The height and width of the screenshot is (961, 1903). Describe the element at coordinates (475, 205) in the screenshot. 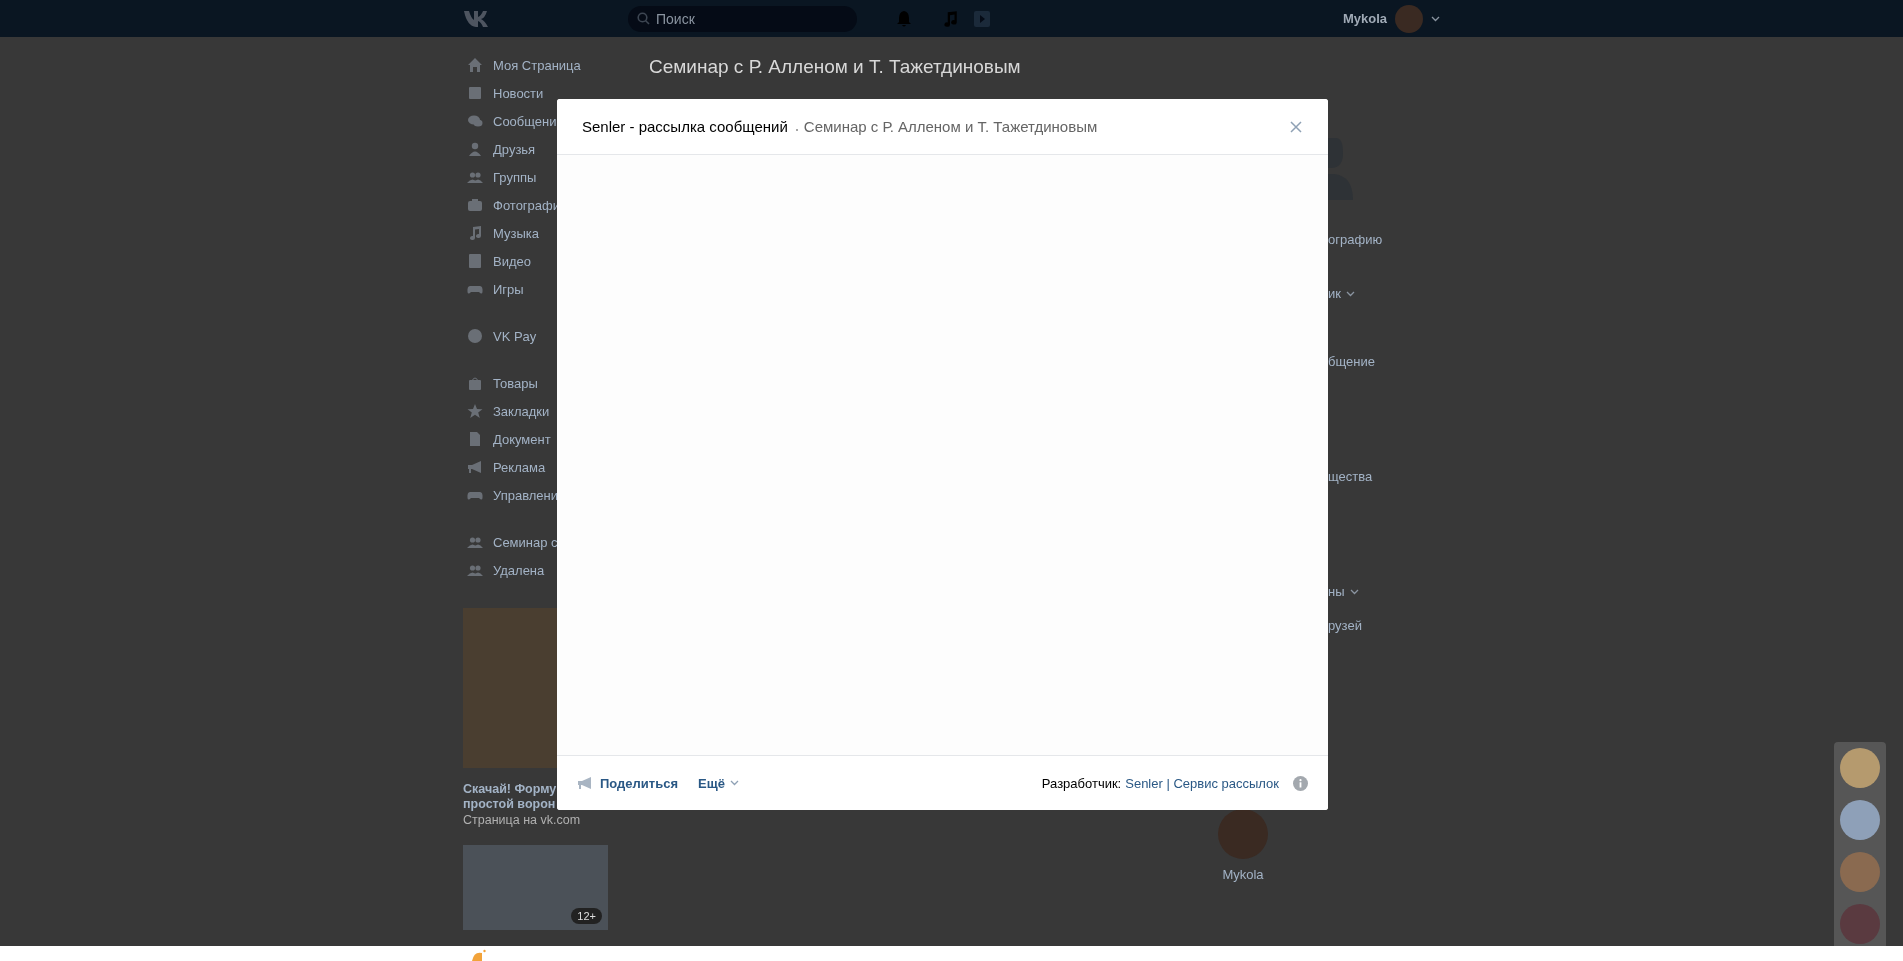

I see `camera-icon` at that location.